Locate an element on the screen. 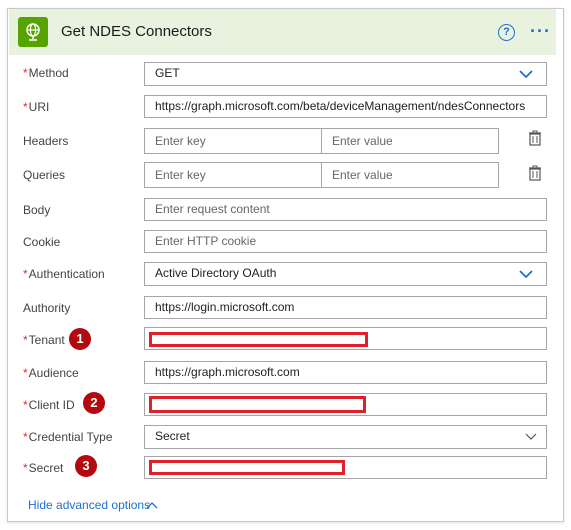 This screenshot has height=530, width=571. action-header: Get NDES Connectors ? ··· is located at coordinates (282, 32).